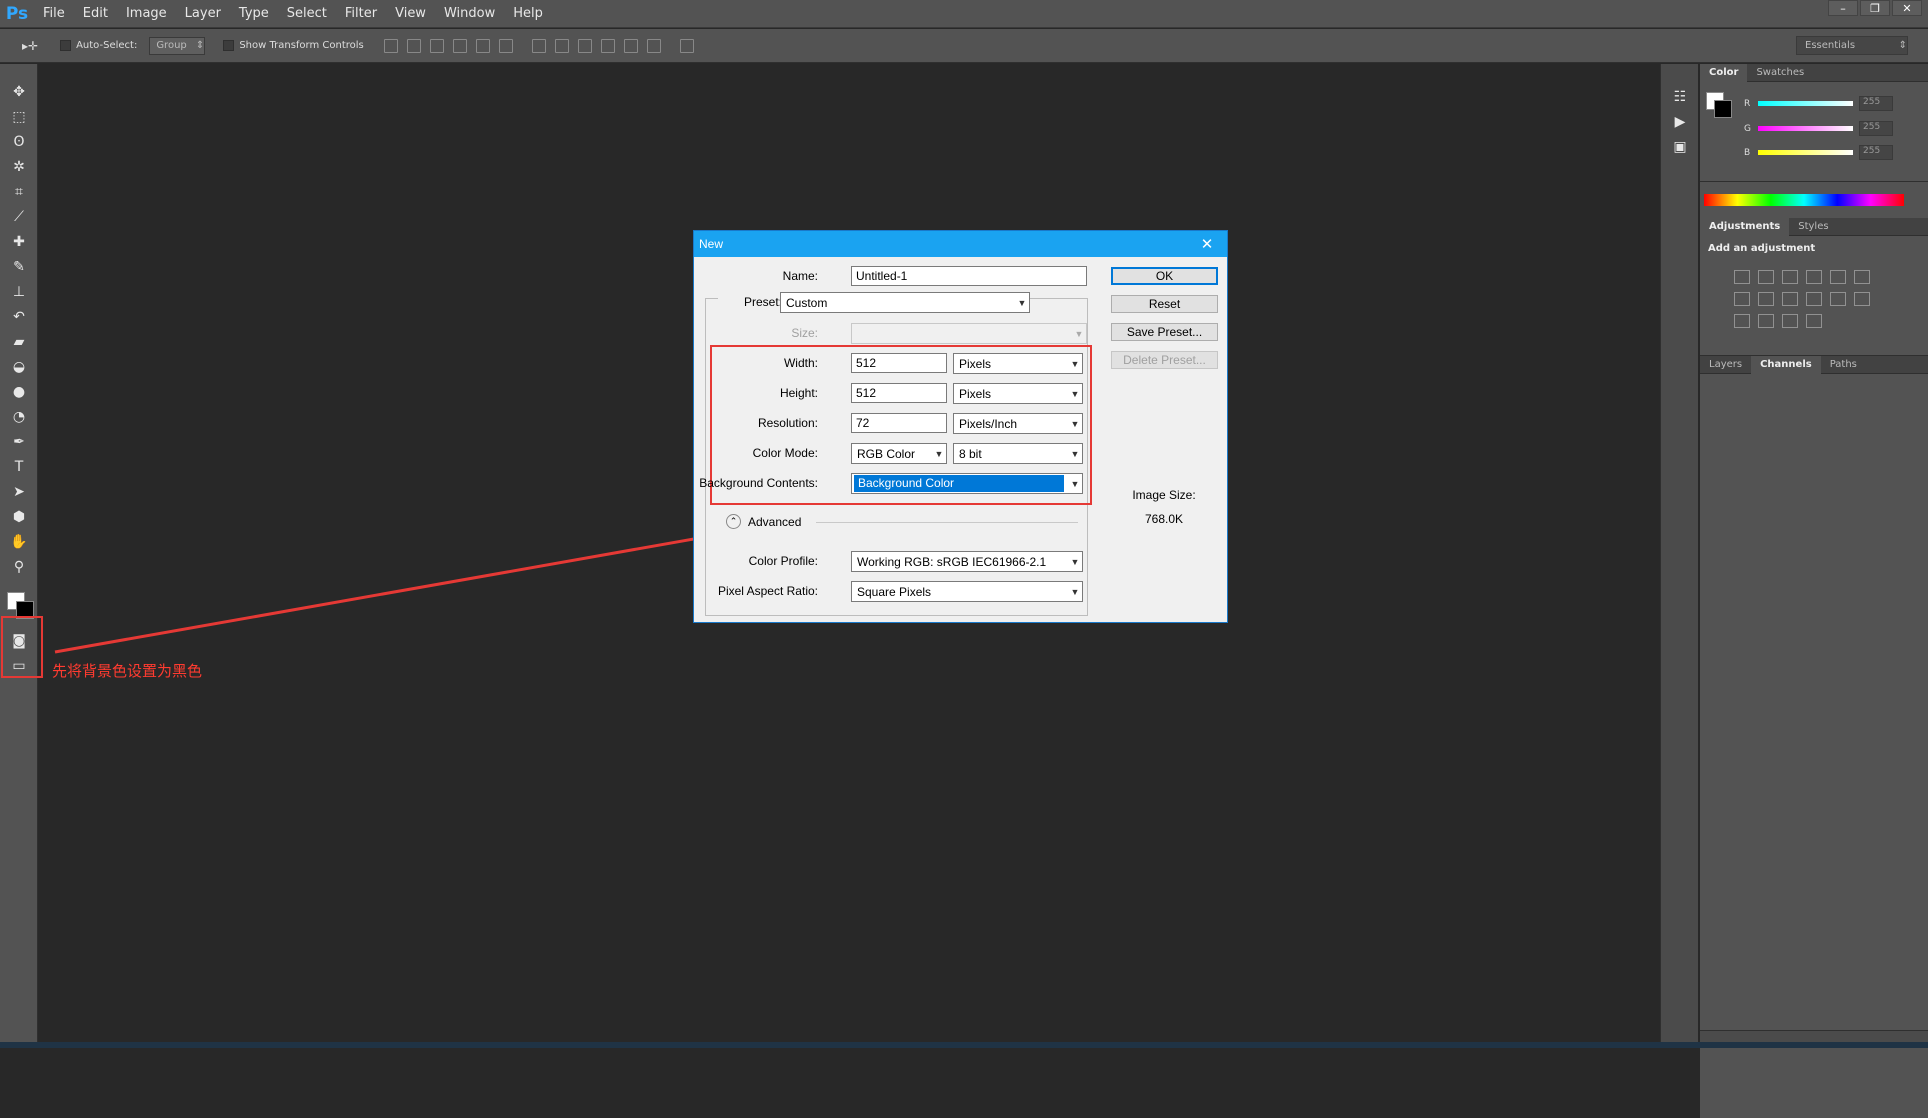 The image size is (1928, 1118). Describe the element at coordinates (562, 46) in the screenshot. I see `distribute-vcenter-icon` at that location.